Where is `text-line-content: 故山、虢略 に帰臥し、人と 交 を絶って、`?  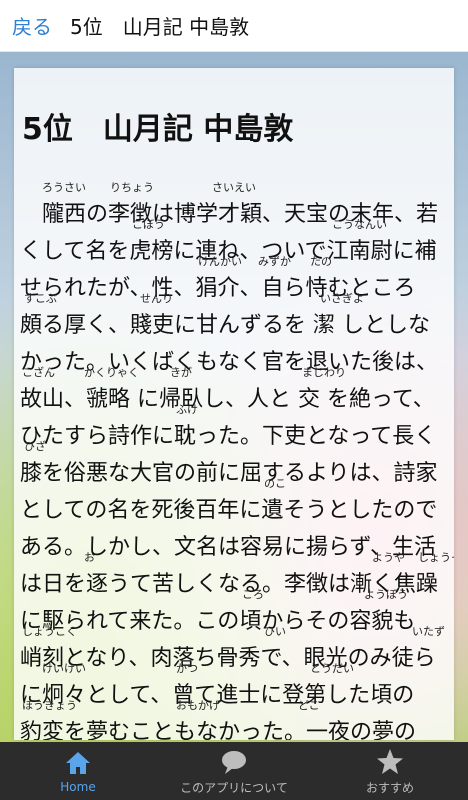 text-line-content: 故山、虢略 に帰臥し、人と 交 を絶って、 is located at coordinates (227, 399).